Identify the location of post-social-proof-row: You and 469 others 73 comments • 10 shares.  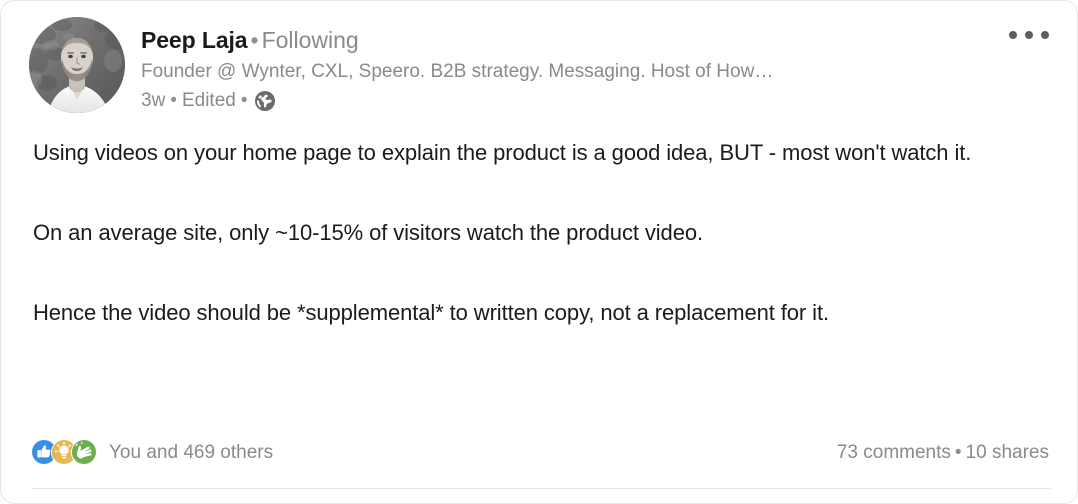
(540, 452).